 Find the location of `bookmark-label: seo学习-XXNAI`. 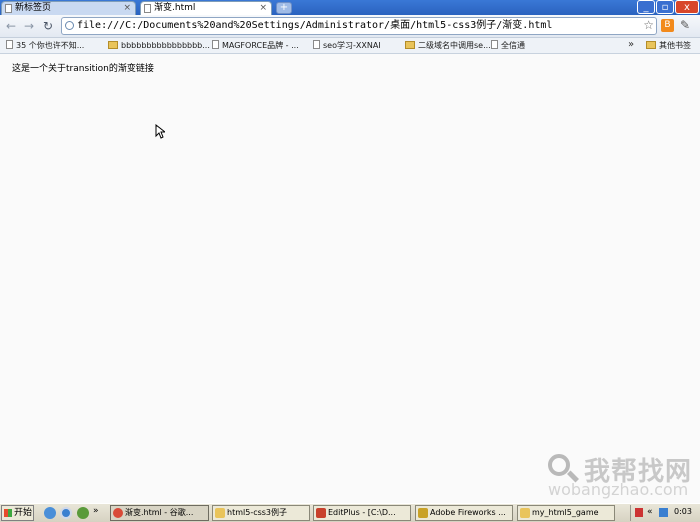

bookmark-label: seo学习-XXNAI is located at coordinates (352, 45).